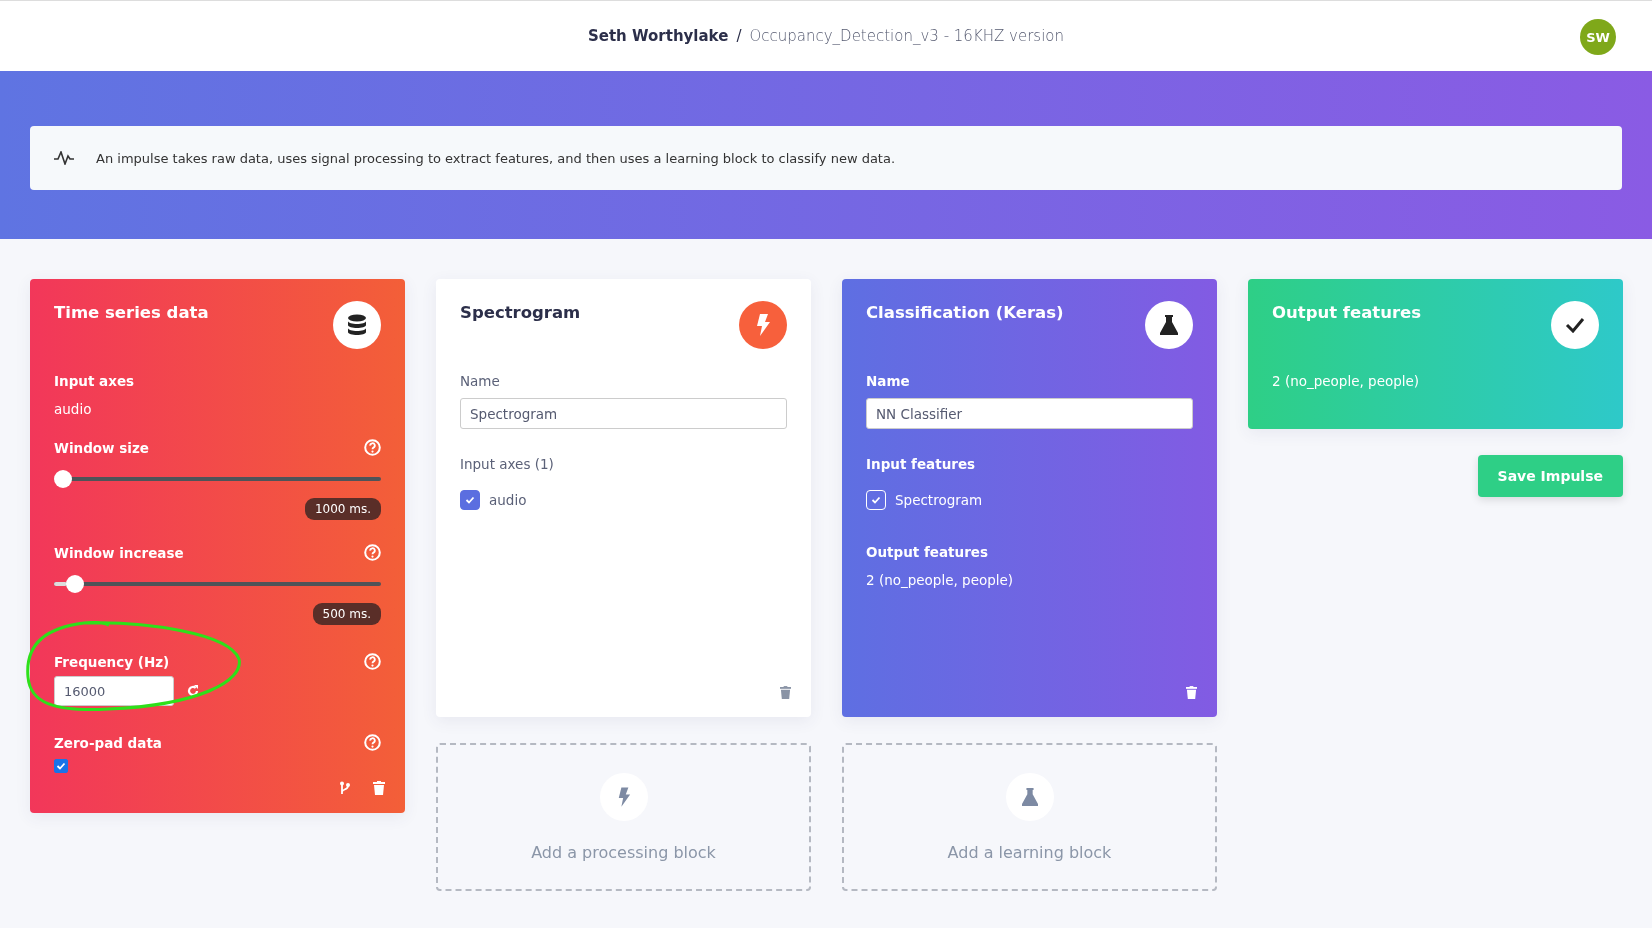 The width and height of the screenshot is (1652, 928). Describe the element at coordinates (507, 464) in the screenshot. I see `field-label: Input axes (1)` at that location.